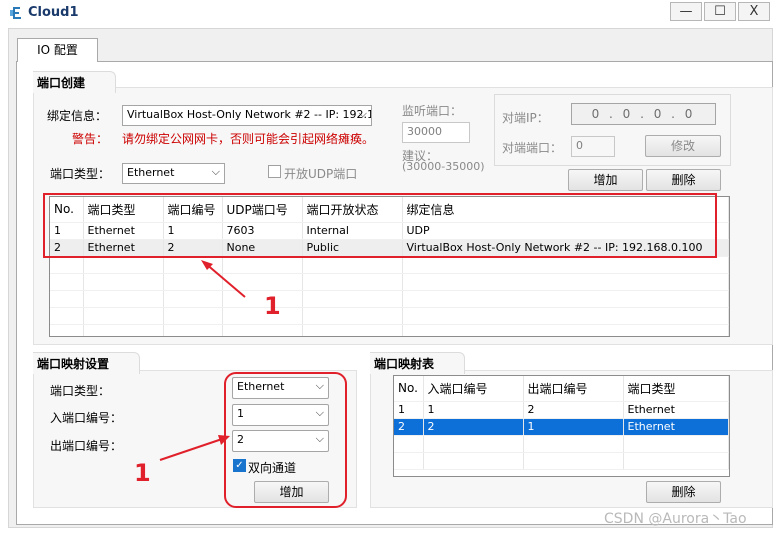 The width and height of the screenshot is (781, 533). Describe the element at coordinates (87, 363) in the screenshot. I see `port-mapping-title: 端口映射设置` at that location.